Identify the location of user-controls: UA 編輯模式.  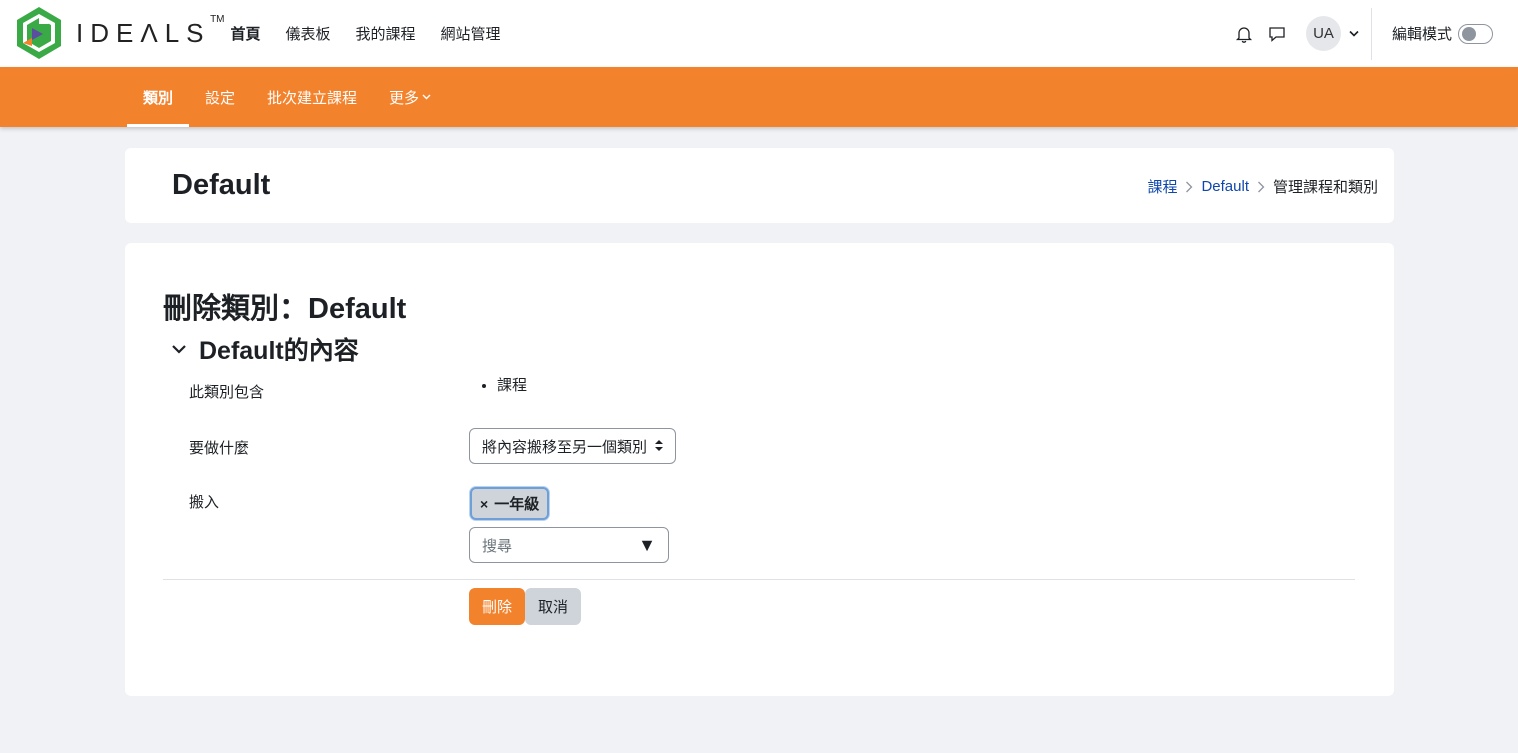
(1373, 33).